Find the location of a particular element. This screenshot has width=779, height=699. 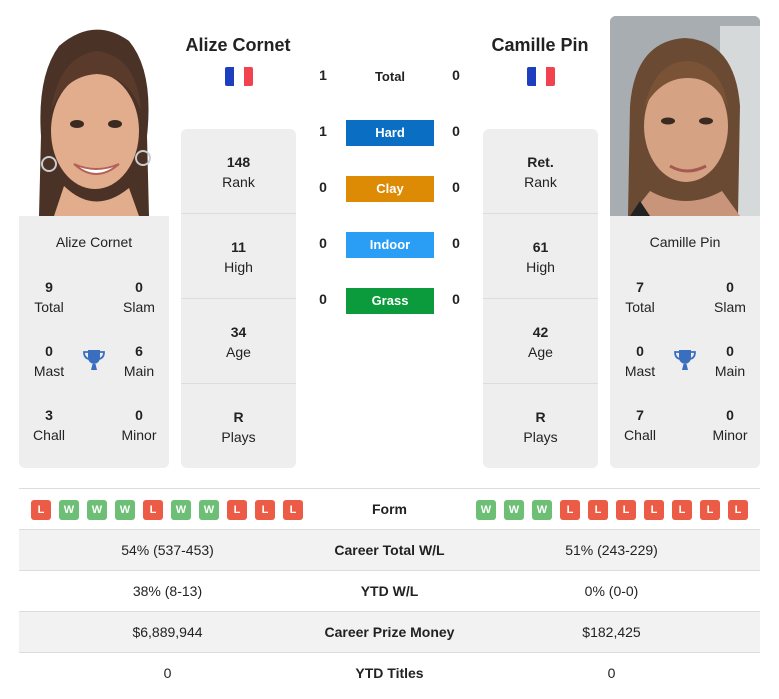

h2h-clay-p2: 0 is located at coordinates (456, 187).